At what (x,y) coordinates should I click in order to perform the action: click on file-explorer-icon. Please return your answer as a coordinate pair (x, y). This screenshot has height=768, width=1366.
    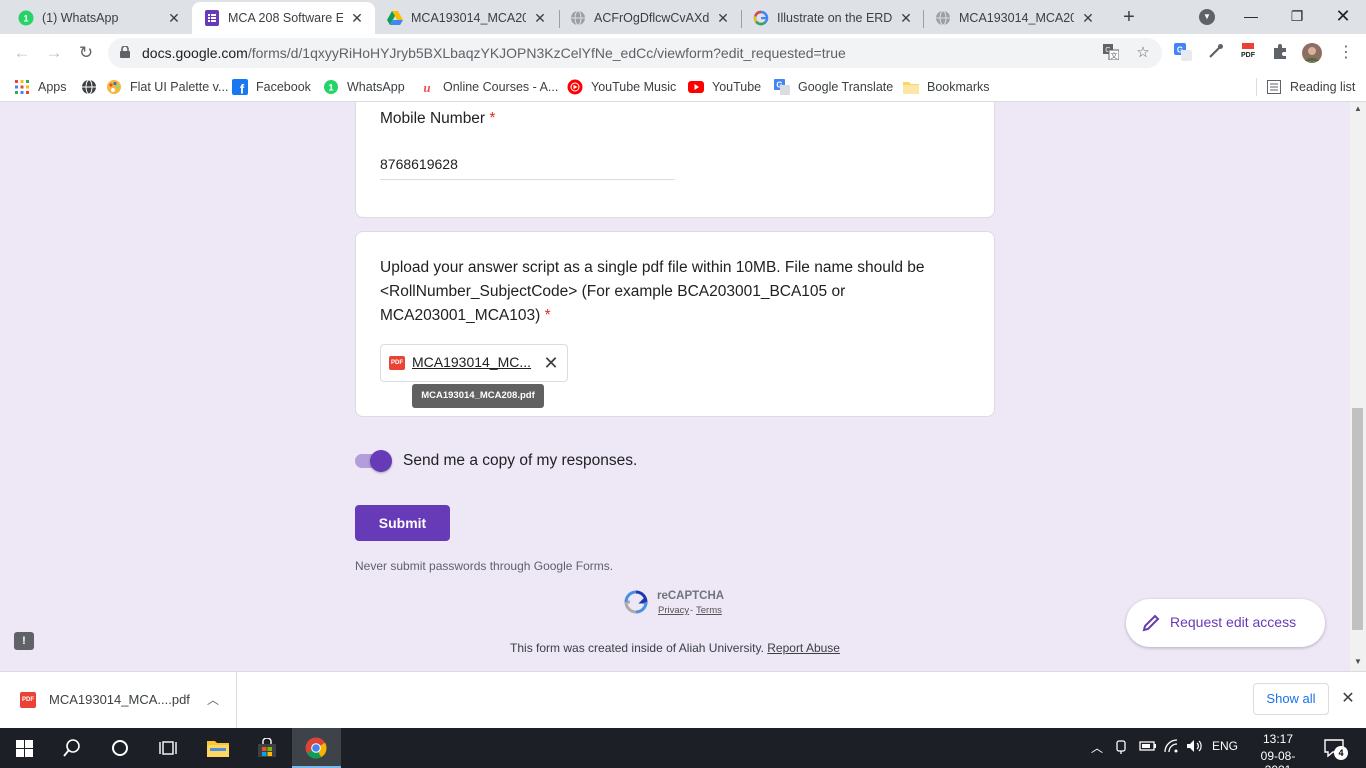
    Looking at the image, I should click on (218, 748).